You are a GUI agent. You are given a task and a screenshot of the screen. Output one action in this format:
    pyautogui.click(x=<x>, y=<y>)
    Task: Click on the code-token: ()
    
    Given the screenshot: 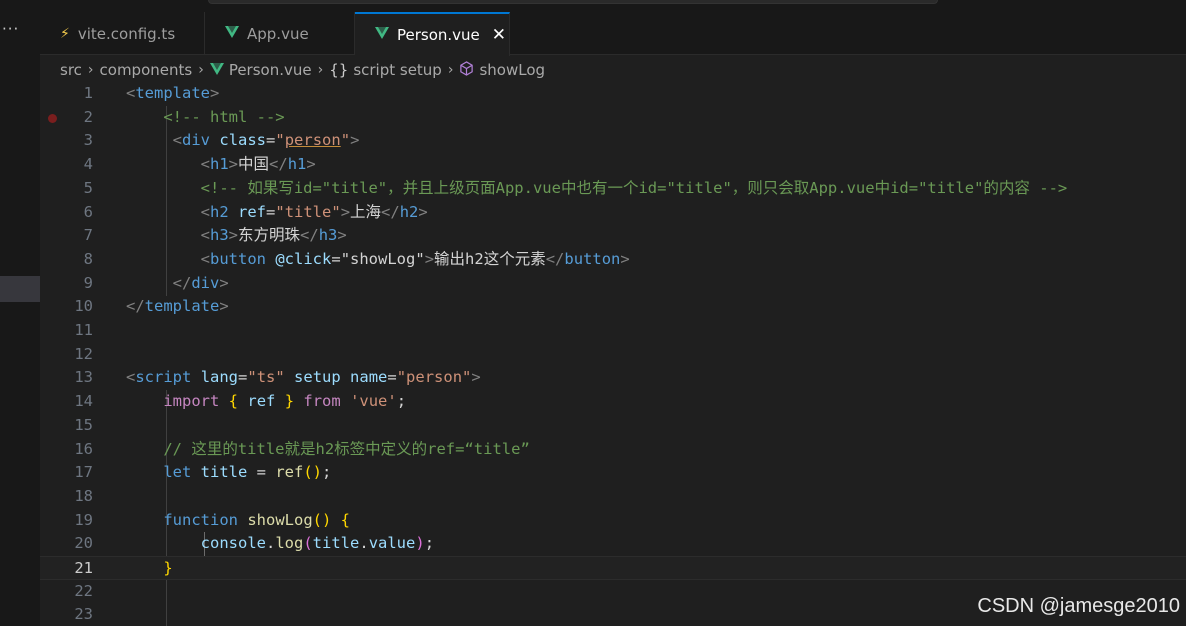 What is the action you would take?
    pyautogui.click(x=313, y=472)
    